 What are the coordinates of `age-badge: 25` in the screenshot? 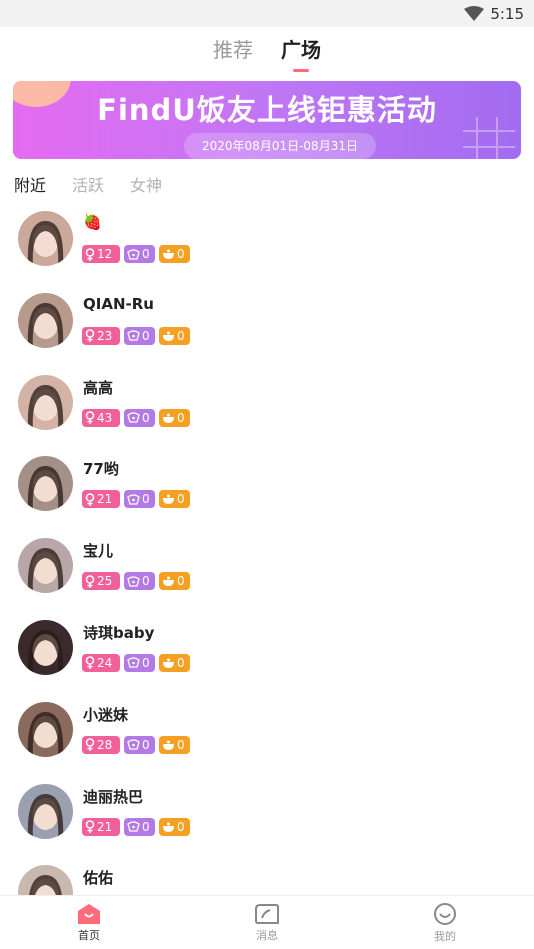 It's located at (101, 581).